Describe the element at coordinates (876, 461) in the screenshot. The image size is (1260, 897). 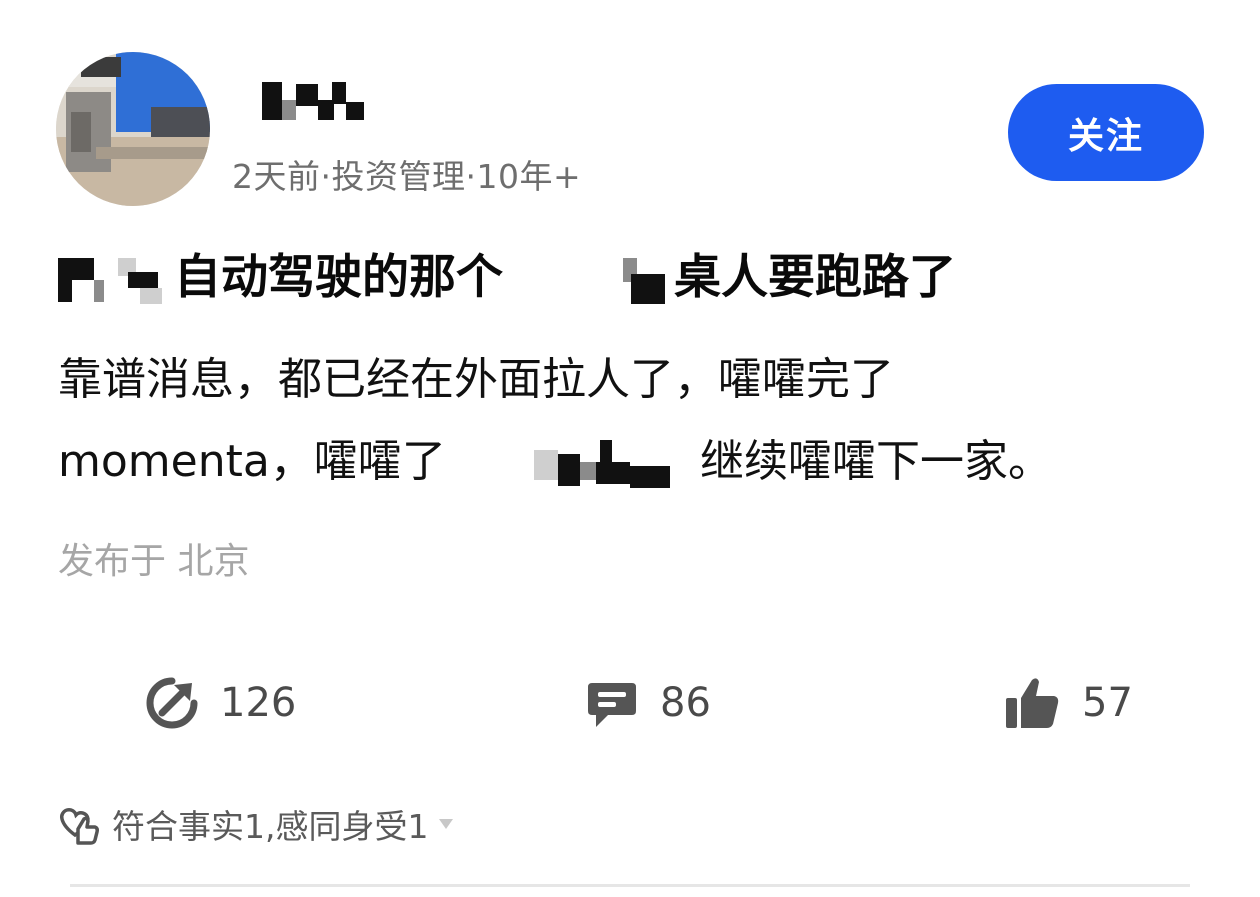
I see `post-body-text-2b: 继续嚯嚯下一家。` at that location.